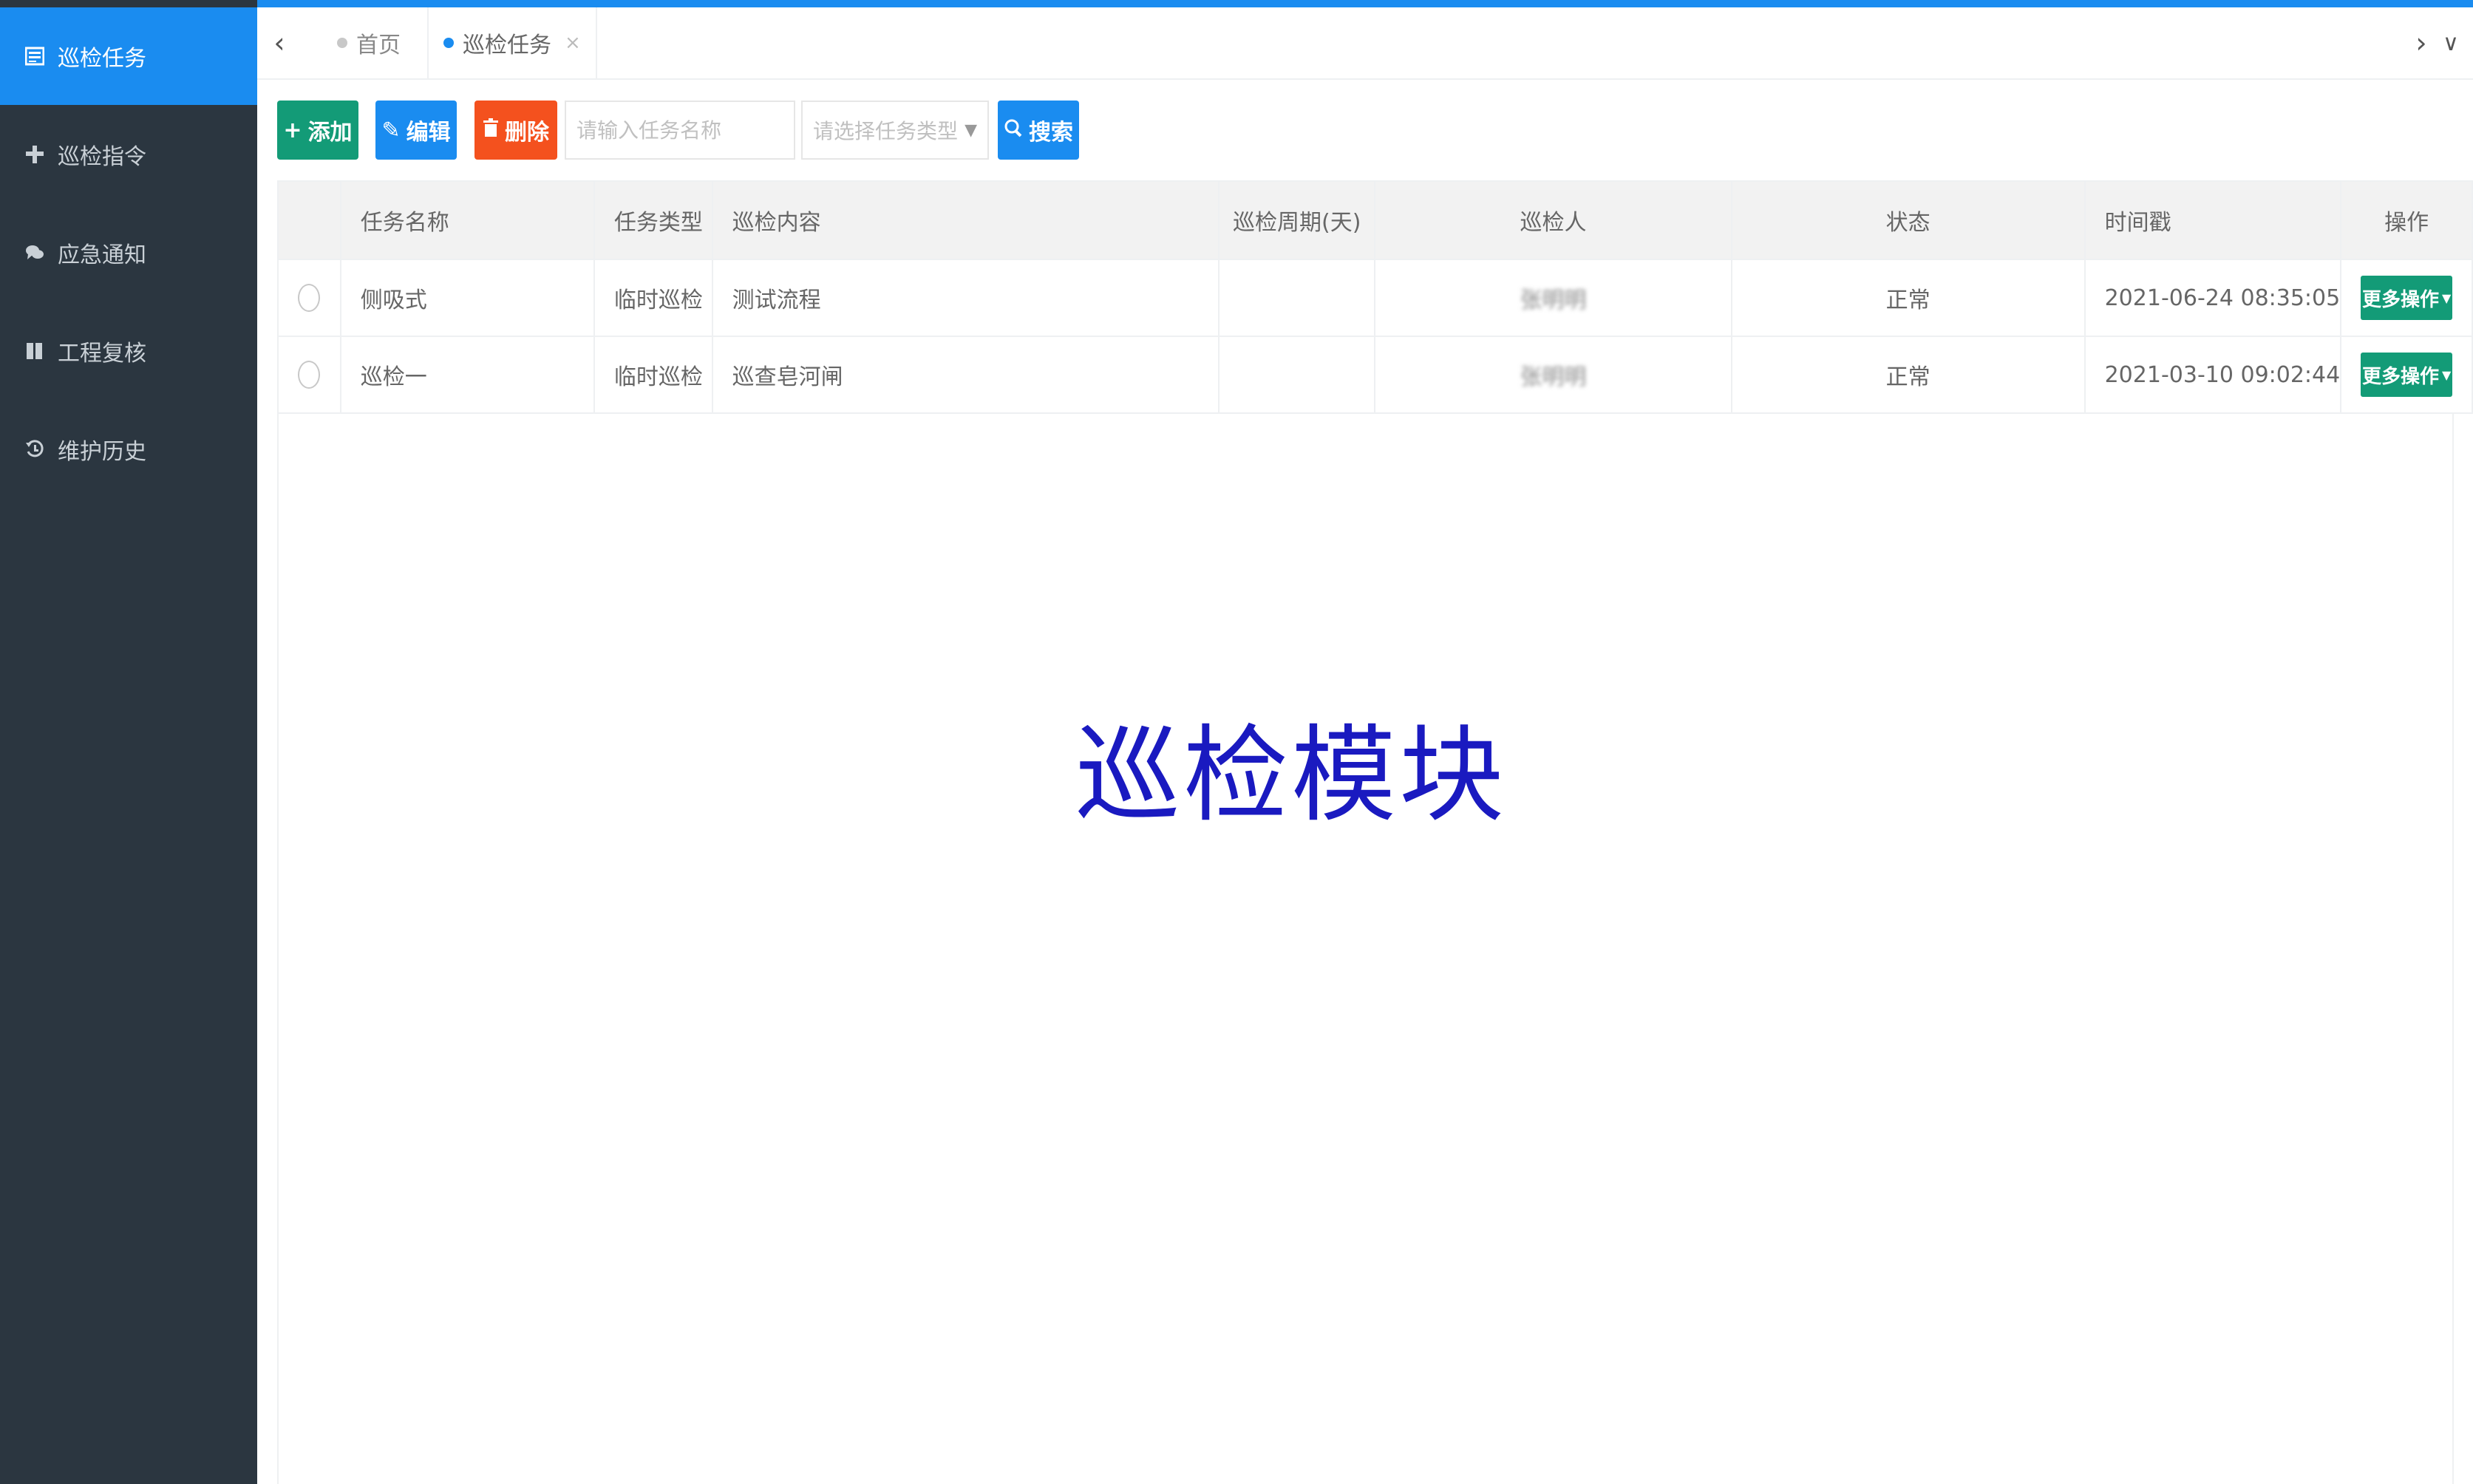 The height and width of the screenshot is (1484, 2473). I want to click on cell-content: 巡查皂河闸, so click(966, 375).